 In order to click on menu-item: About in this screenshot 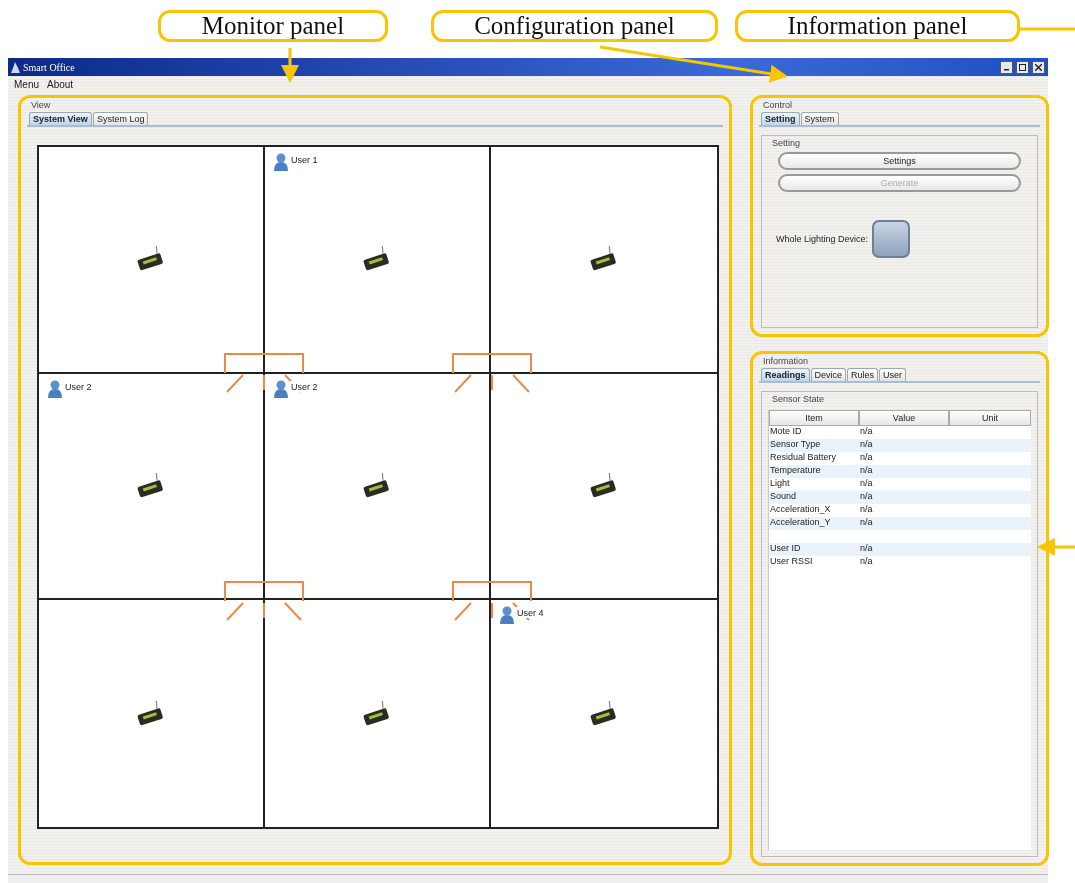, I will do `click(60, 84)`.